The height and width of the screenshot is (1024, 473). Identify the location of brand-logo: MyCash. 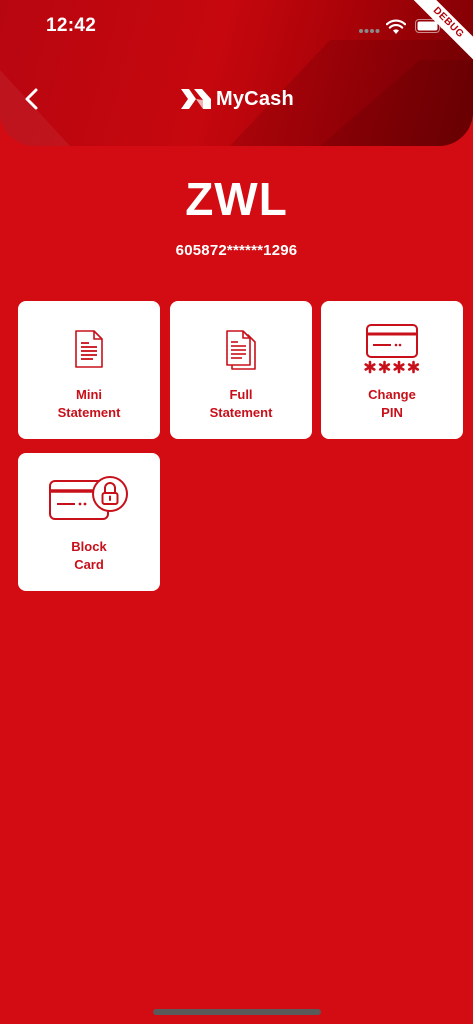
(237, 99).